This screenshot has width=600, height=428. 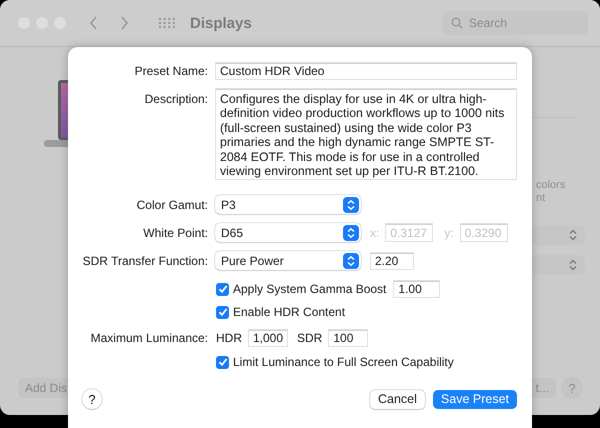 What do you see at coordinates (149, 338) in the screenshot?
I see `field-label: Maximum Luminance:` at bounding box center [149, 338].